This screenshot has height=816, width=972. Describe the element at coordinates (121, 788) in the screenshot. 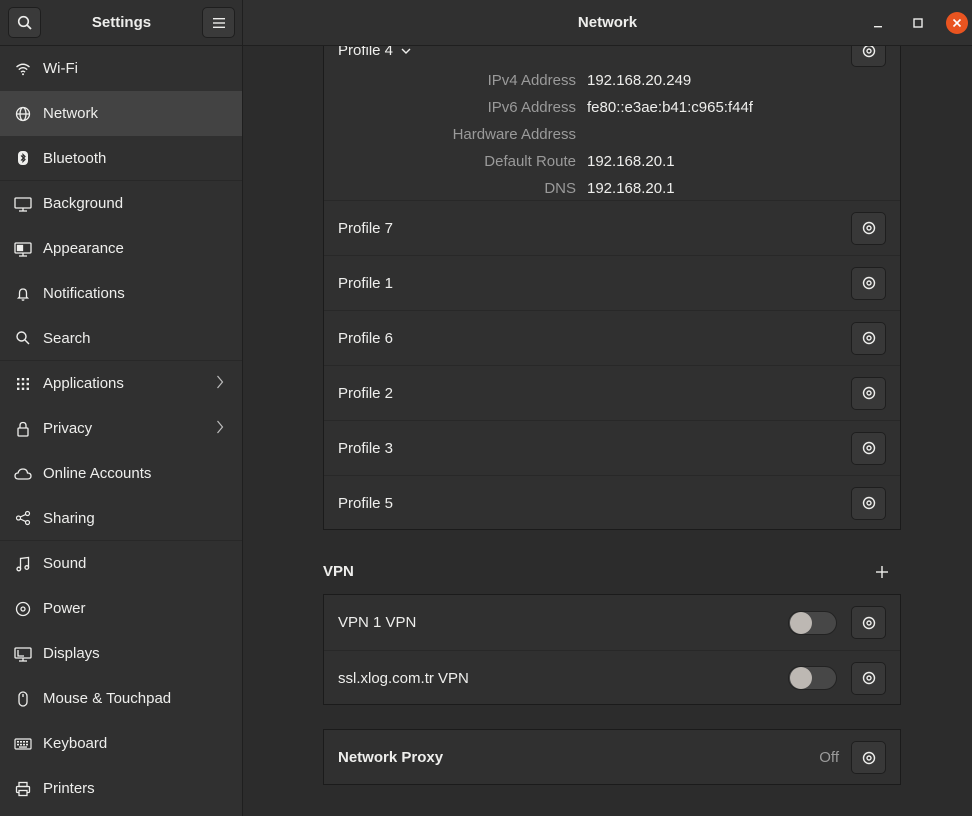

I see `sidebar-item-printers: Printers` at that location.